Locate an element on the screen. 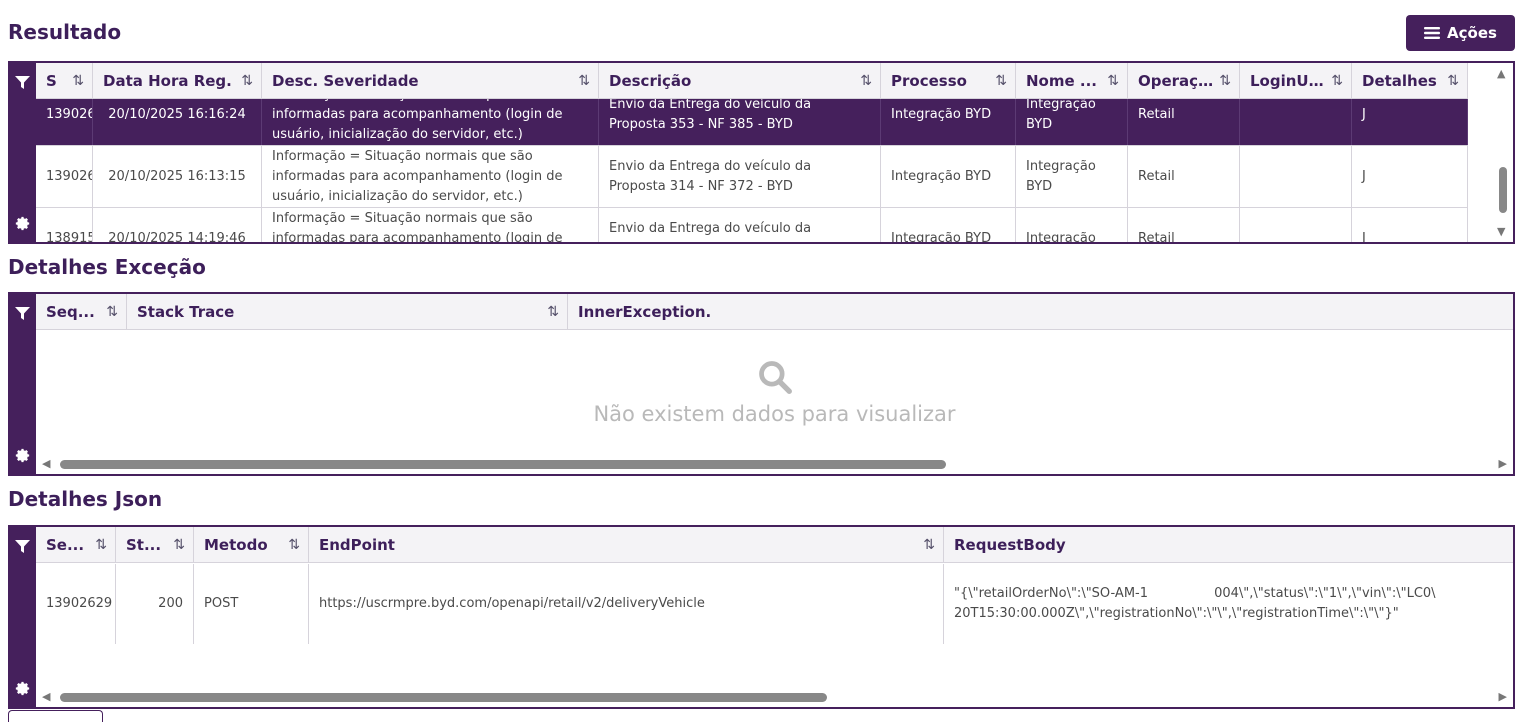 This screenshot has width=1524, height=722. col-header-login: LoginU...⇅ is located at coordinates (1296, 81).